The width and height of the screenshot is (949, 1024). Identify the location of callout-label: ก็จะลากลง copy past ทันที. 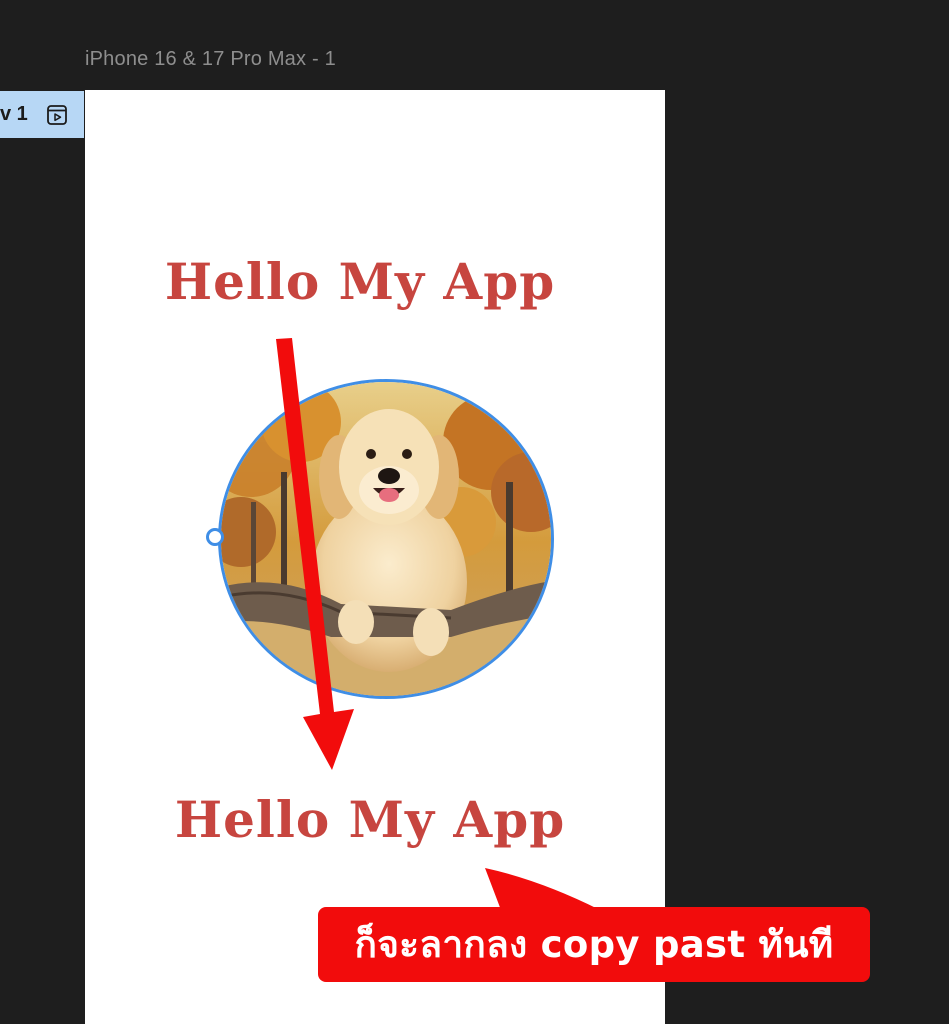
(594, 944).